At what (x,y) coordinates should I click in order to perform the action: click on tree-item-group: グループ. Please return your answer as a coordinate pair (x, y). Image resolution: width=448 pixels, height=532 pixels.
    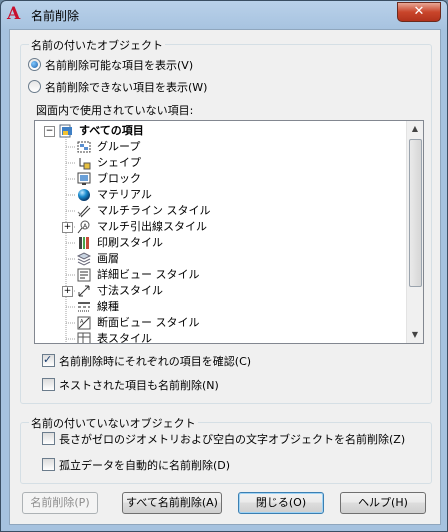
    Looking at the image, I should click on (220, 147).